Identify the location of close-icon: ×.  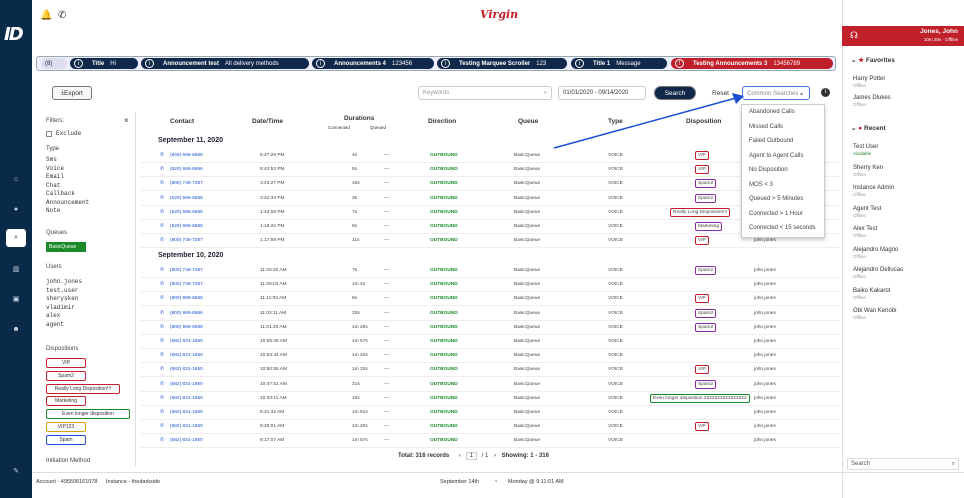
(126, 120).